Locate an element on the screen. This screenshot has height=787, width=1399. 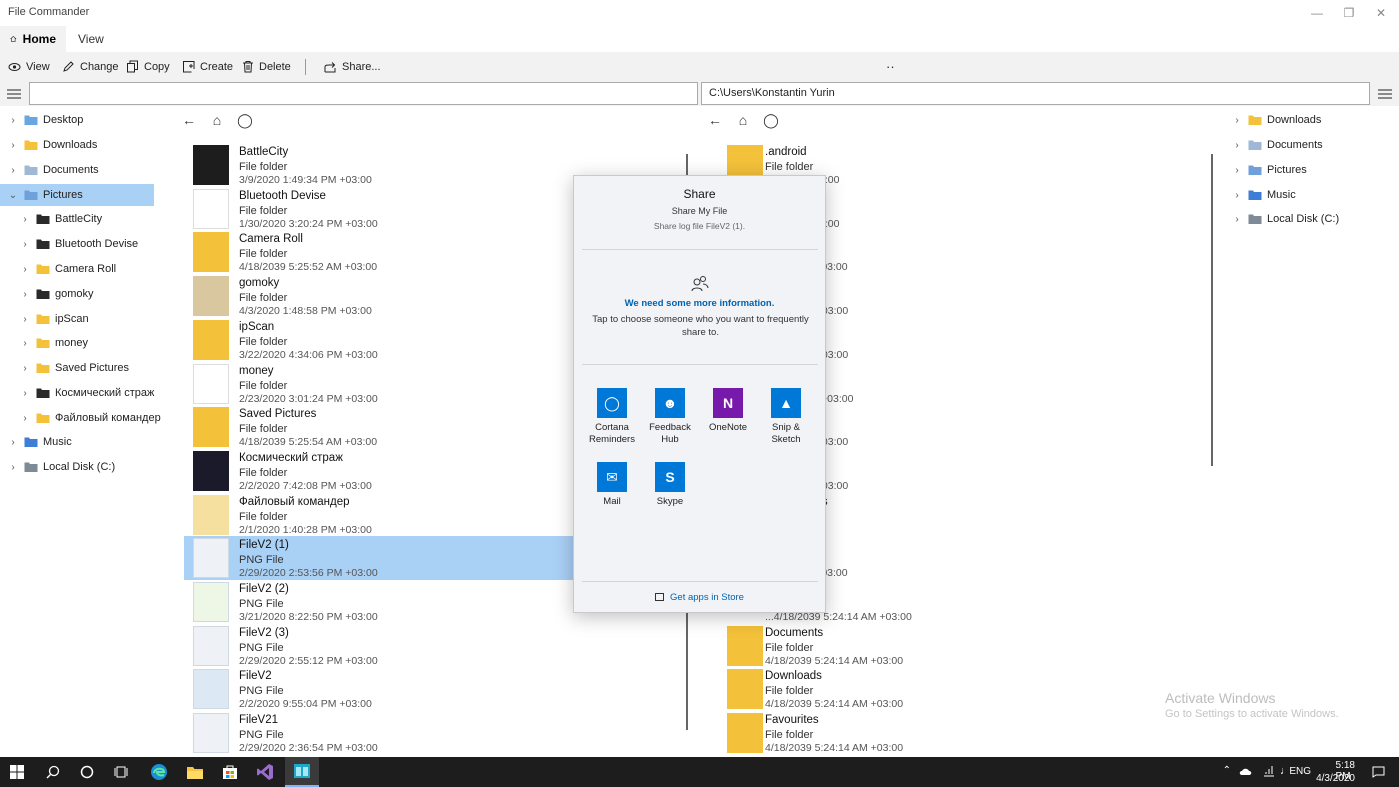
tab-home: Home is located at coordinates (33, 39).